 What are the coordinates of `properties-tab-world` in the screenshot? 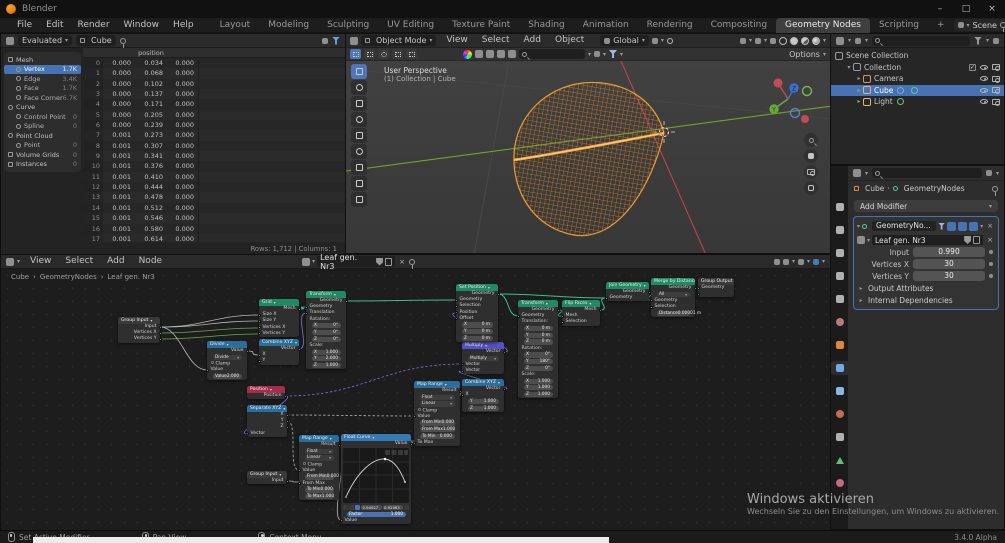 It's located at (839, 322).